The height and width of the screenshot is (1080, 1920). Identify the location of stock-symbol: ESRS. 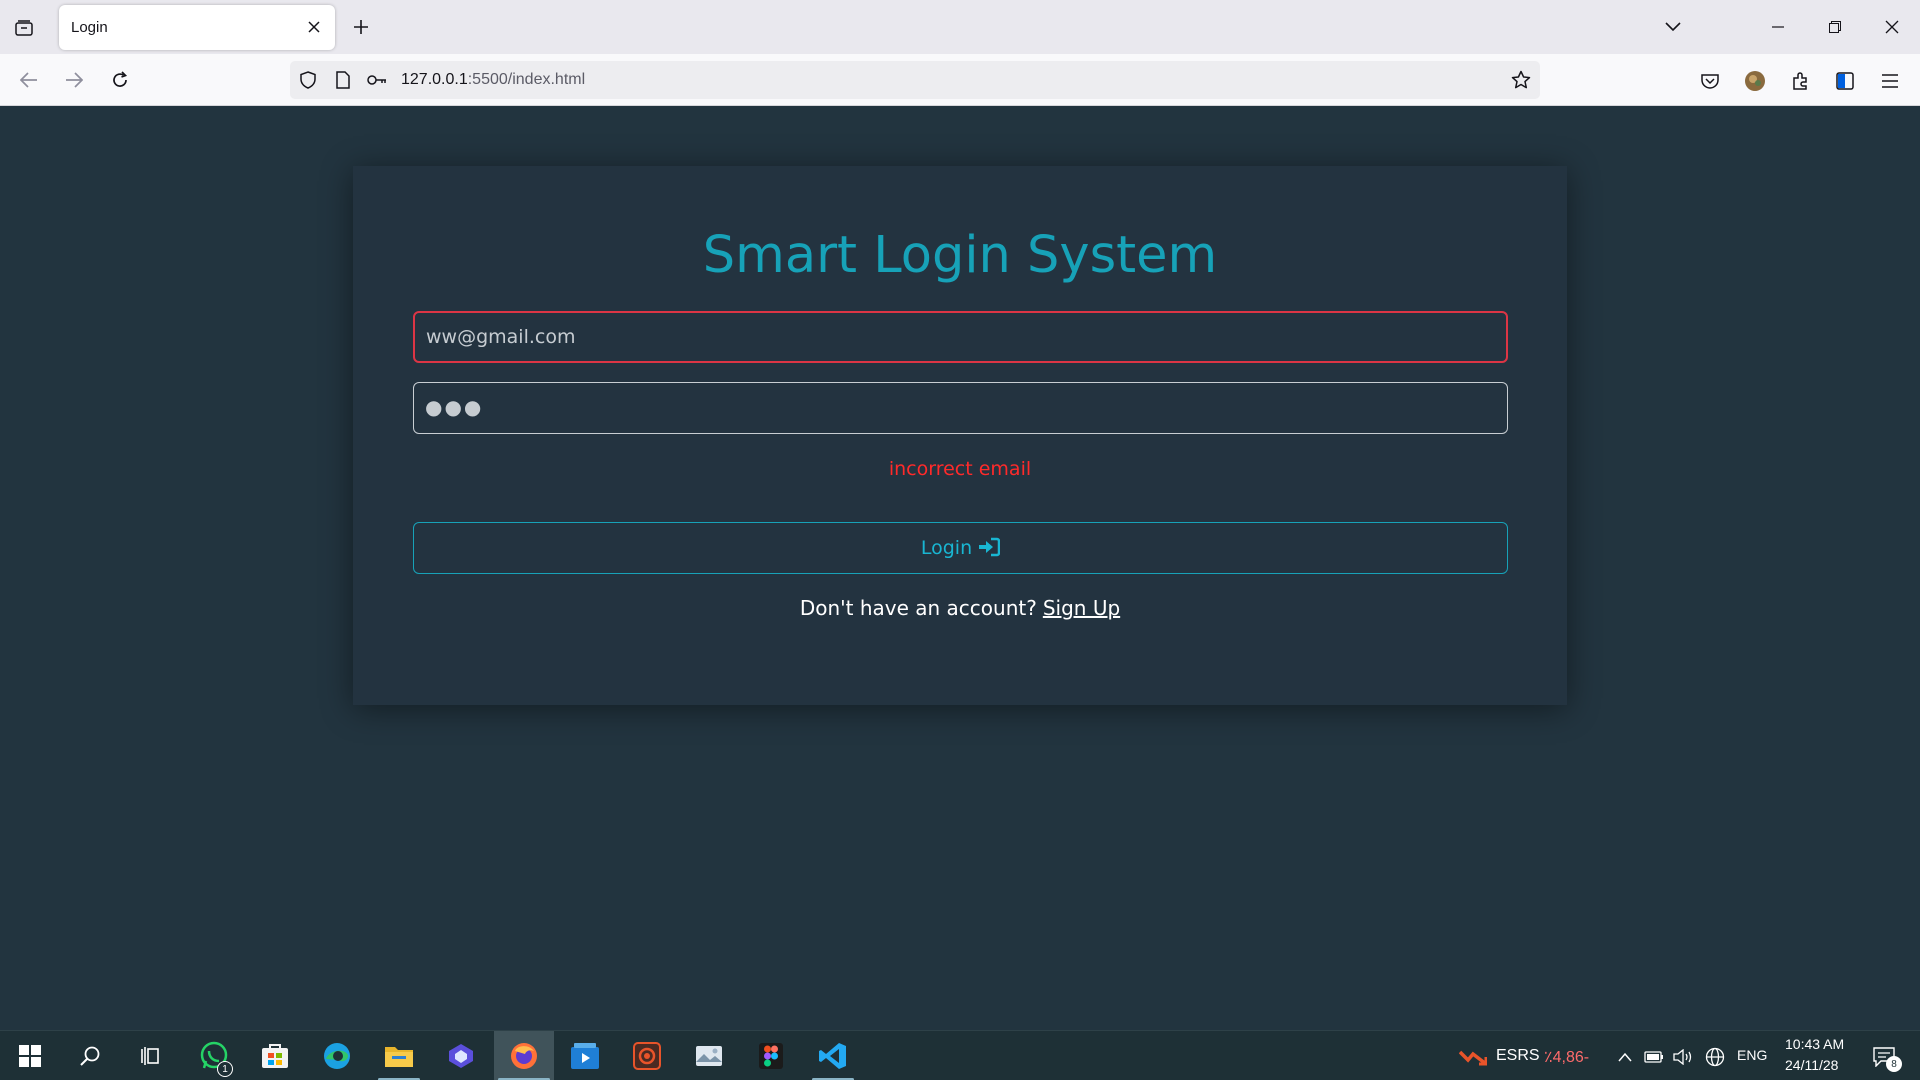
(1518, 1055).